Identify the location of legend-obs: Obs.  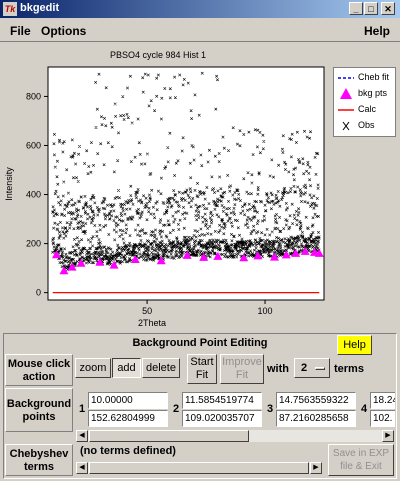
(365, 126).